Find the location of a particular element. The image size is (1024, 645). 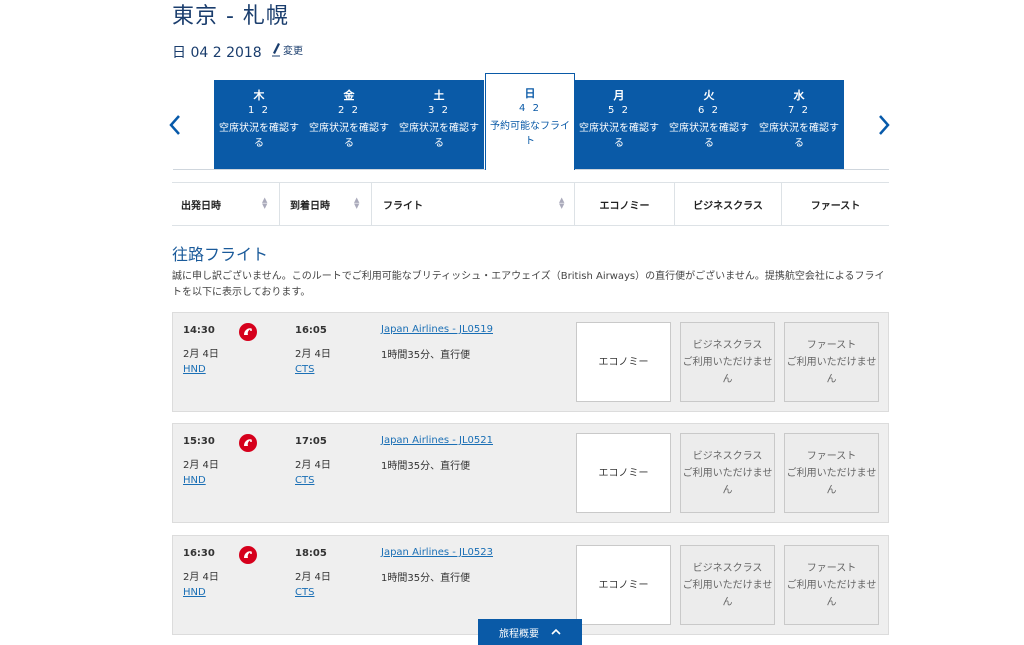

column-label: ビジネスクラス is located at coordinates (728, 206).